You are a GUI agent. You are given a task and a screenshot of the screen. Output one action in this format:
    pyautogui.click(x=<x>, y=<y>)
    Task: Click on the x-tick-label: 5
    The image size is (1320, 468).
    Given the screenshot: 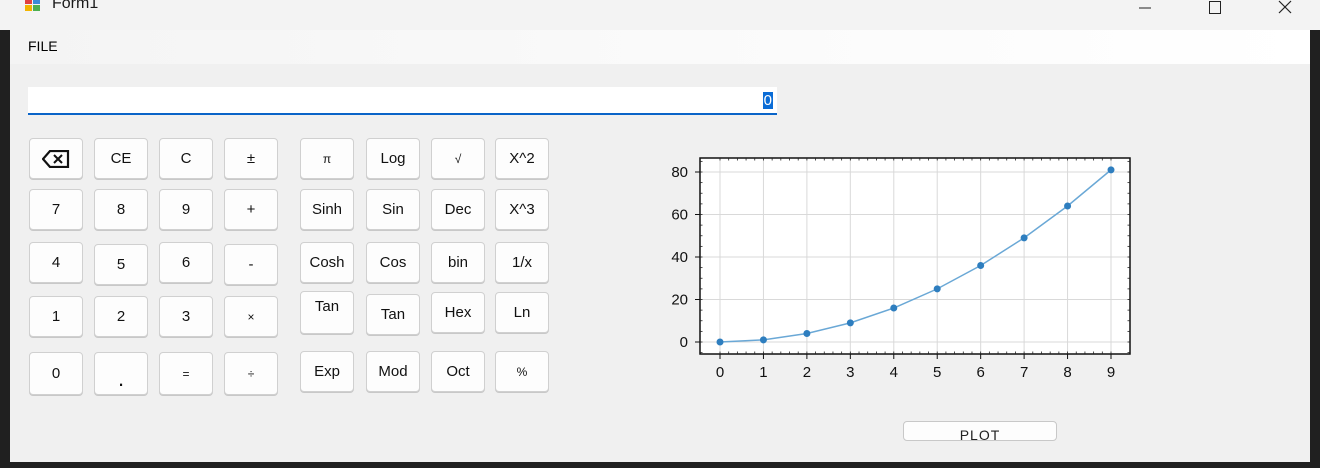 What is the action you would take?
    pyautogui.click(x=937, y=372)
    